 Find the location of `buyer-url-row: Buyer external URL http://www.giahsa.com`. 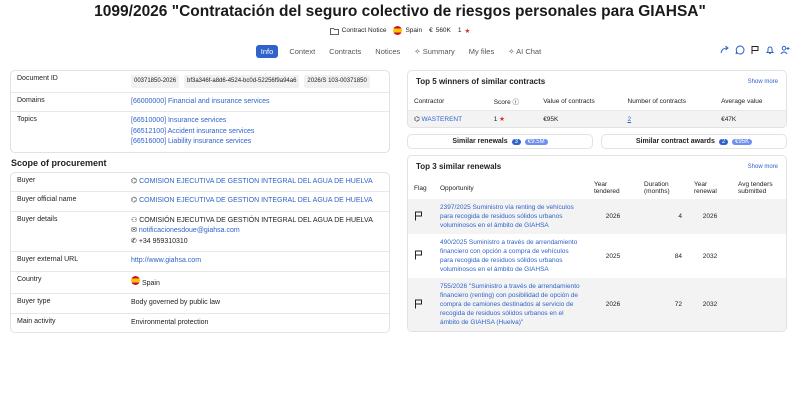

buyer-url-row: Buyer external URL http://www.giahsa.com is located at coordinates (200, 262).